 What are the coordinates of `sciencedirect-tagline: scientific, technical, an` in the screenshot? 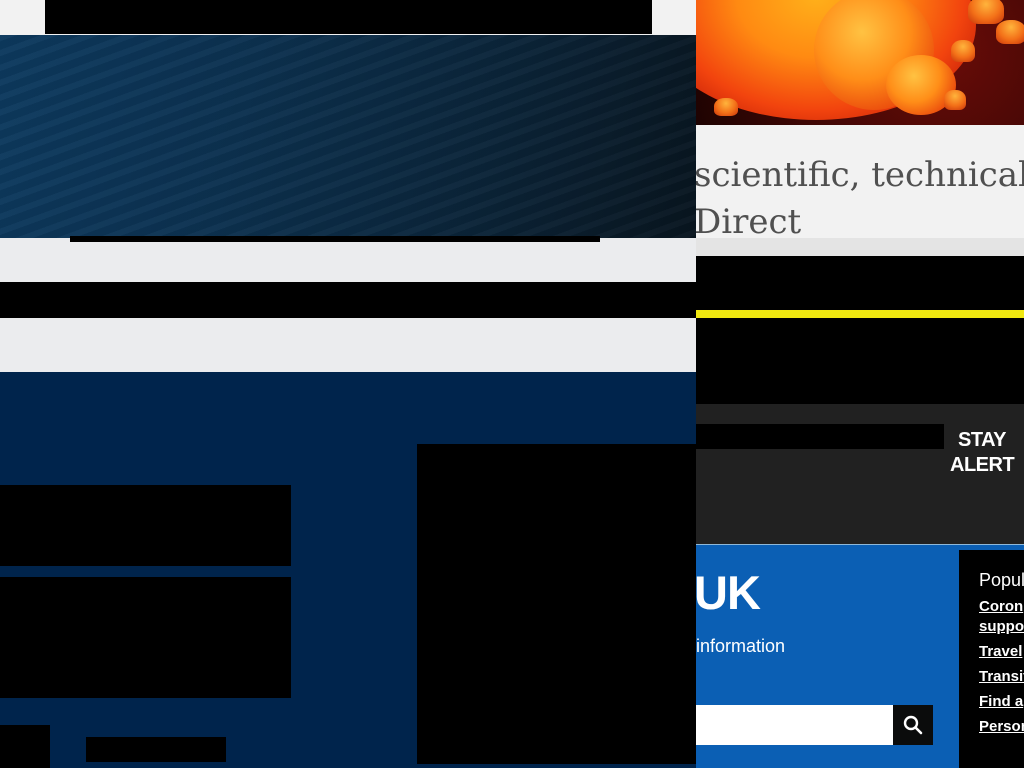 It's located at (860, 175).